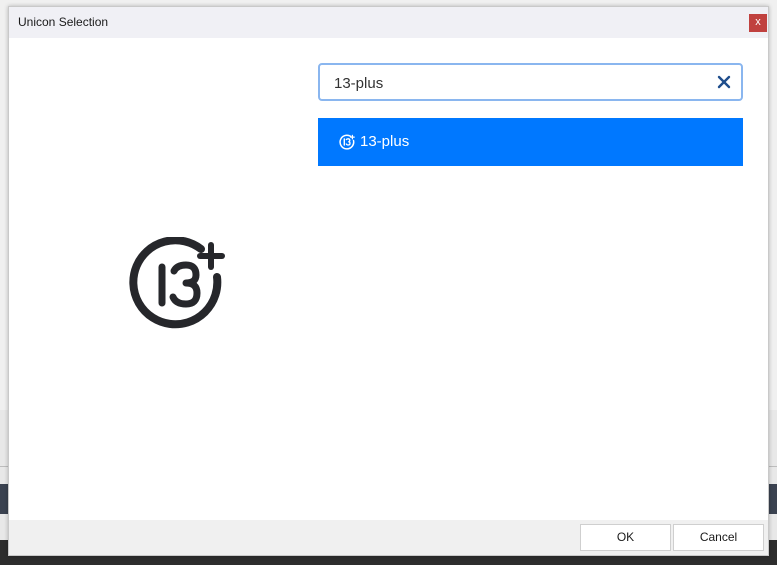 Image resolution: width=777 pixels, height=565 pixels. I want to click on cancel-button: Cancel, so click(718, 537).